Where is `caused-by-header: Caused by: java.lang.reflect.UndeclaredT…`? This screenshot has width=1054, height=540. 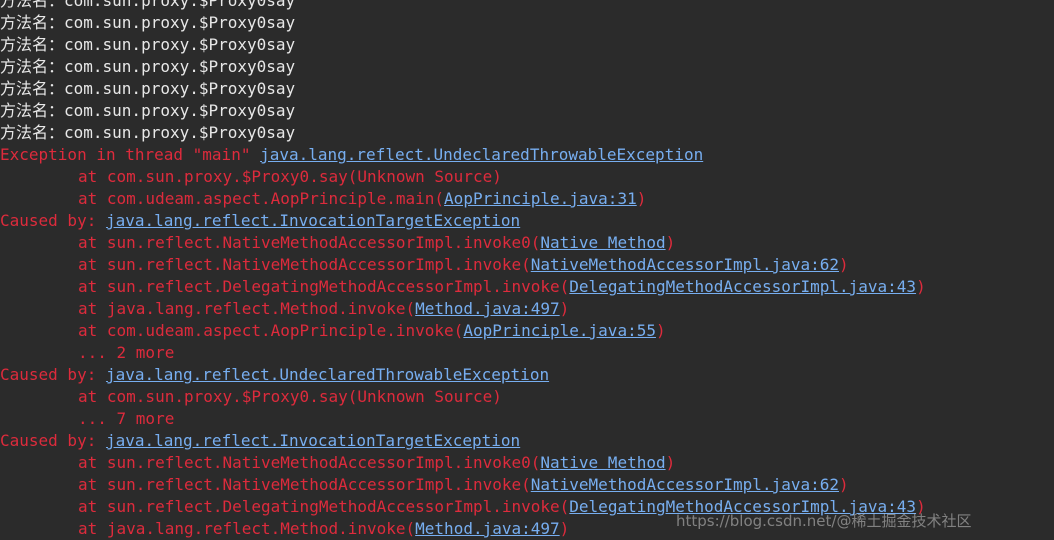 caused-by-header: Caused by: java.lang.reflect.UndeclaredT… is located at coordinates (527, 375).